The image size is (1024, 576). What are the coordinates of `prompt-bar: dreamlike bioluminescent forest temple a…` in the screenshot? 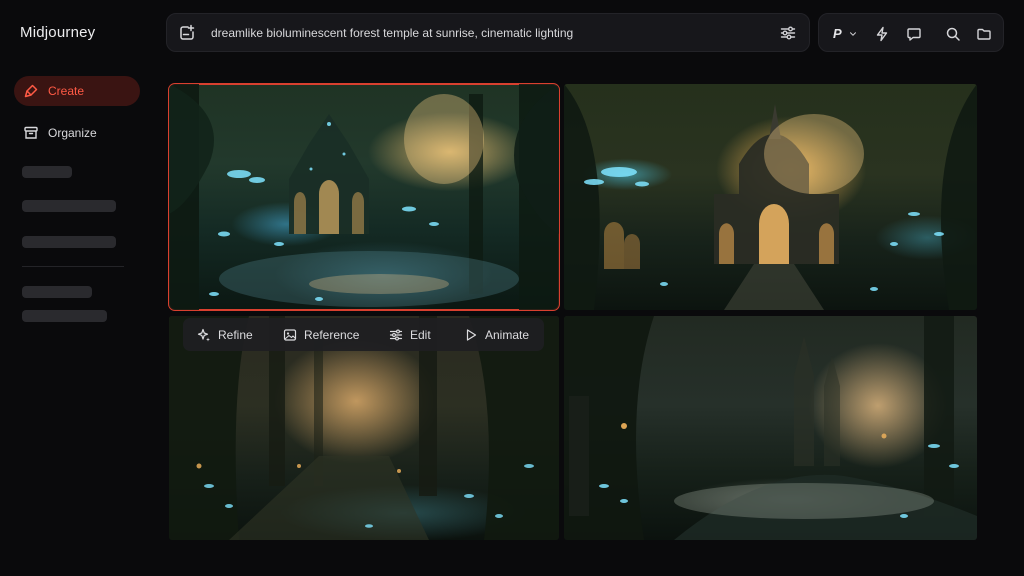 It's located at (488, 32).